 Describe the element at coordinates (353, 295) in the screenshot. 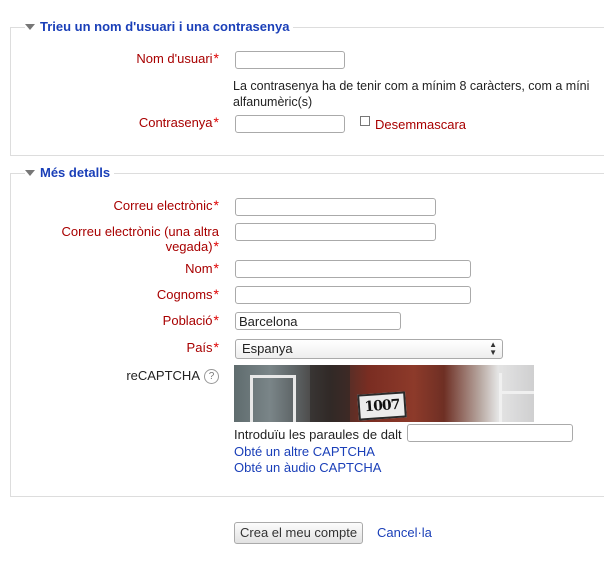

I see `lastname-input` at that location.